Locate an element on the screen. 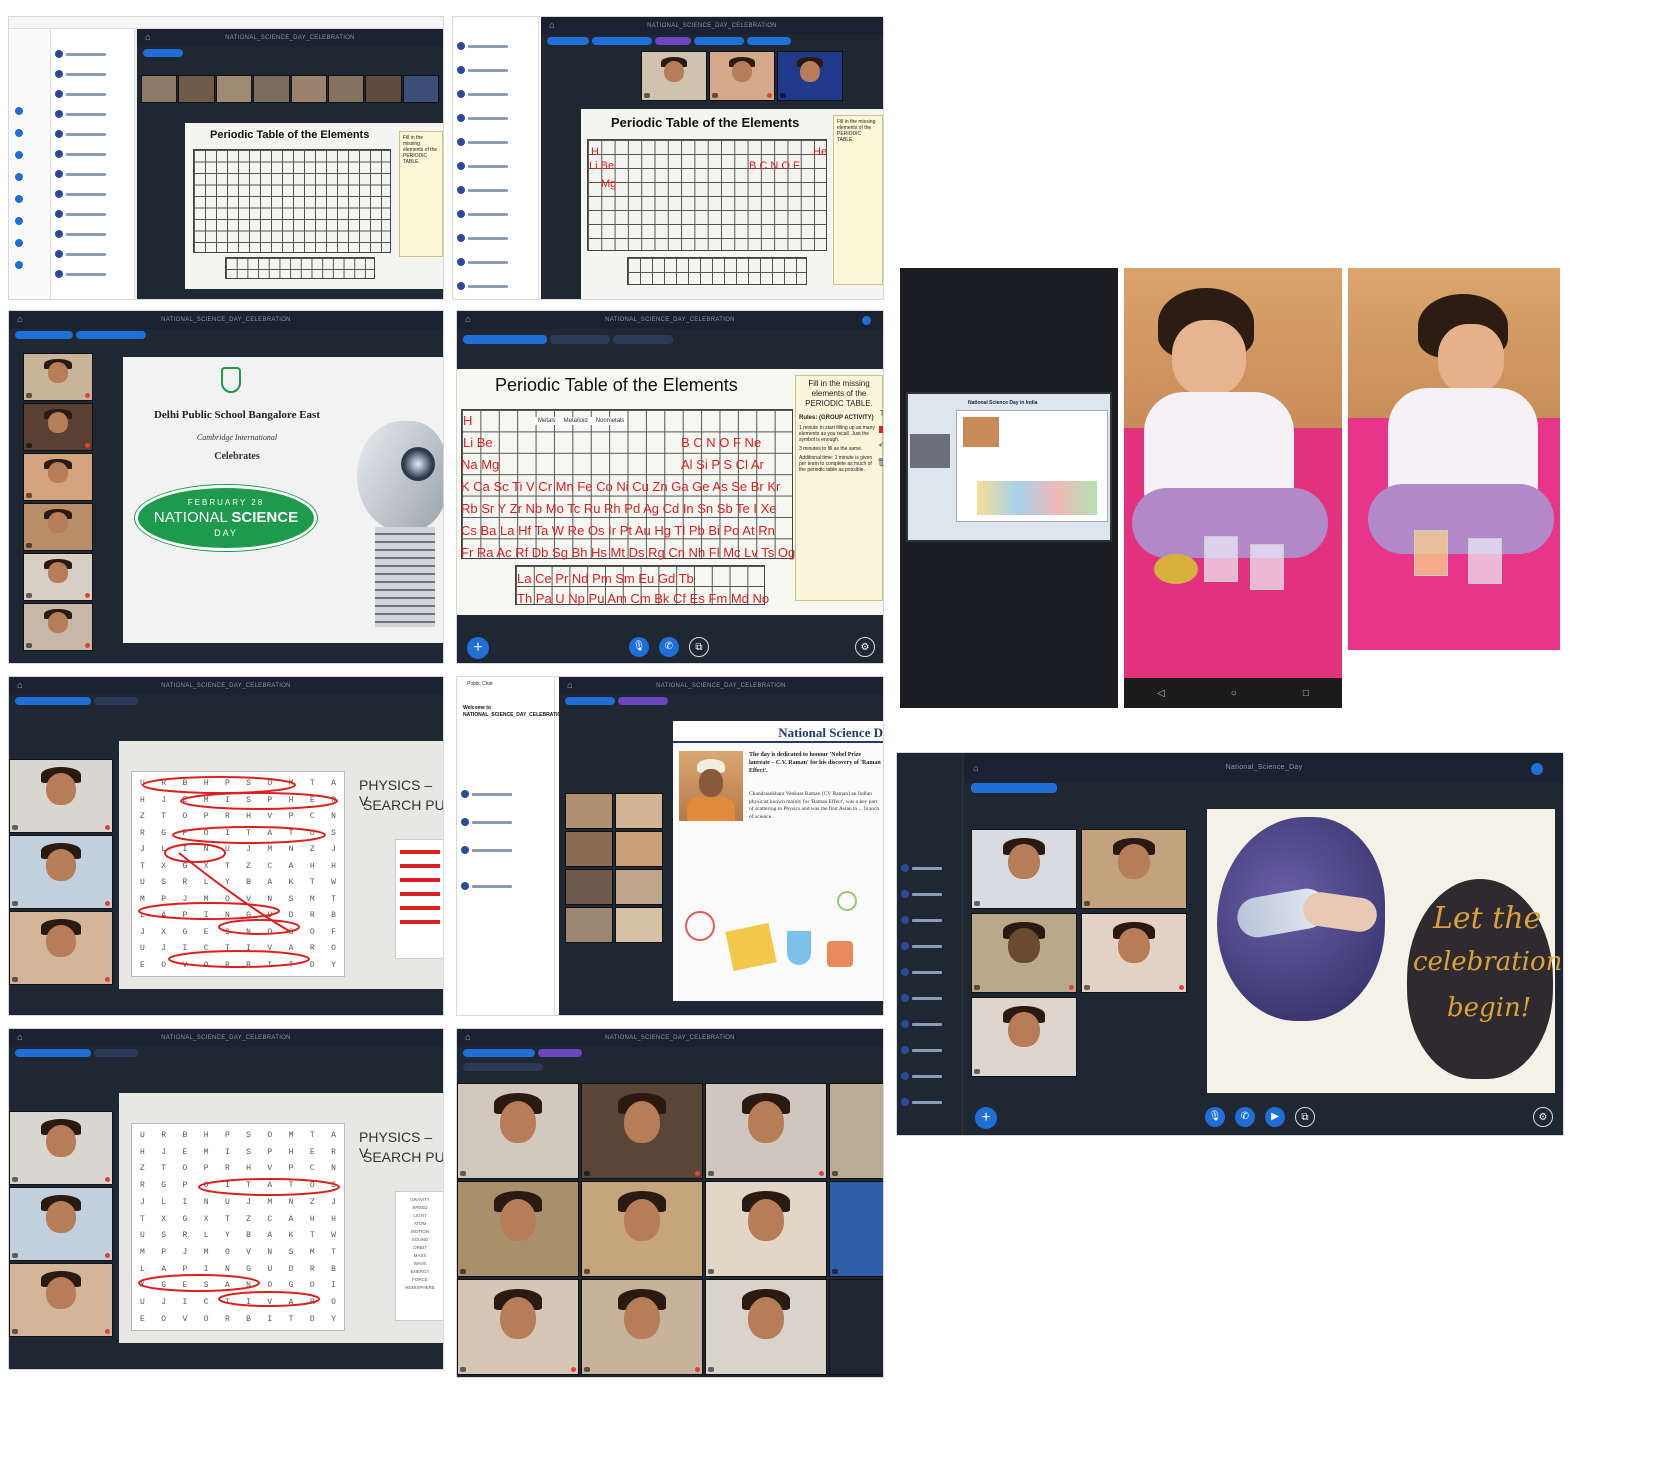 This screenshot has height=1457, width=1657. home-button-icon: ○ is located at coordinates (1234, 693).